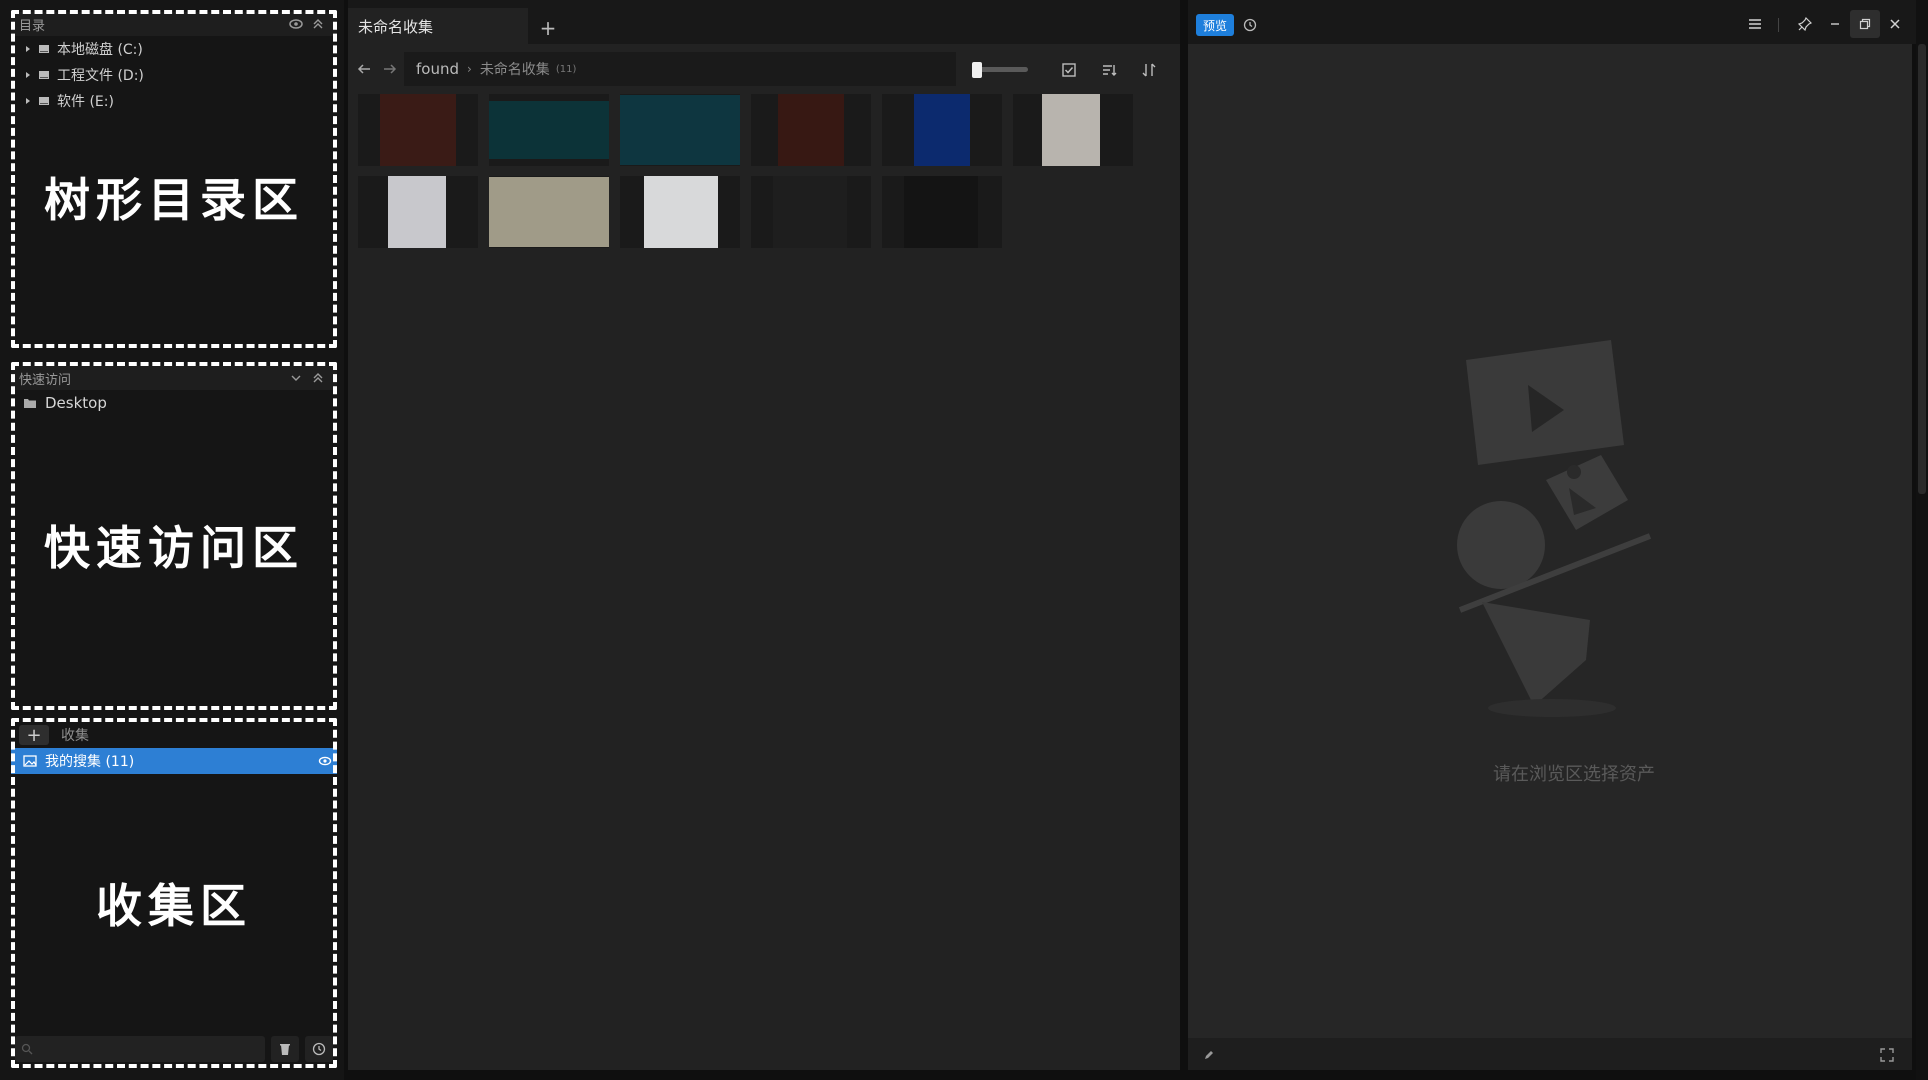 The image size is (1928, 1080). I want to click on history-button, so click(319, 1049).